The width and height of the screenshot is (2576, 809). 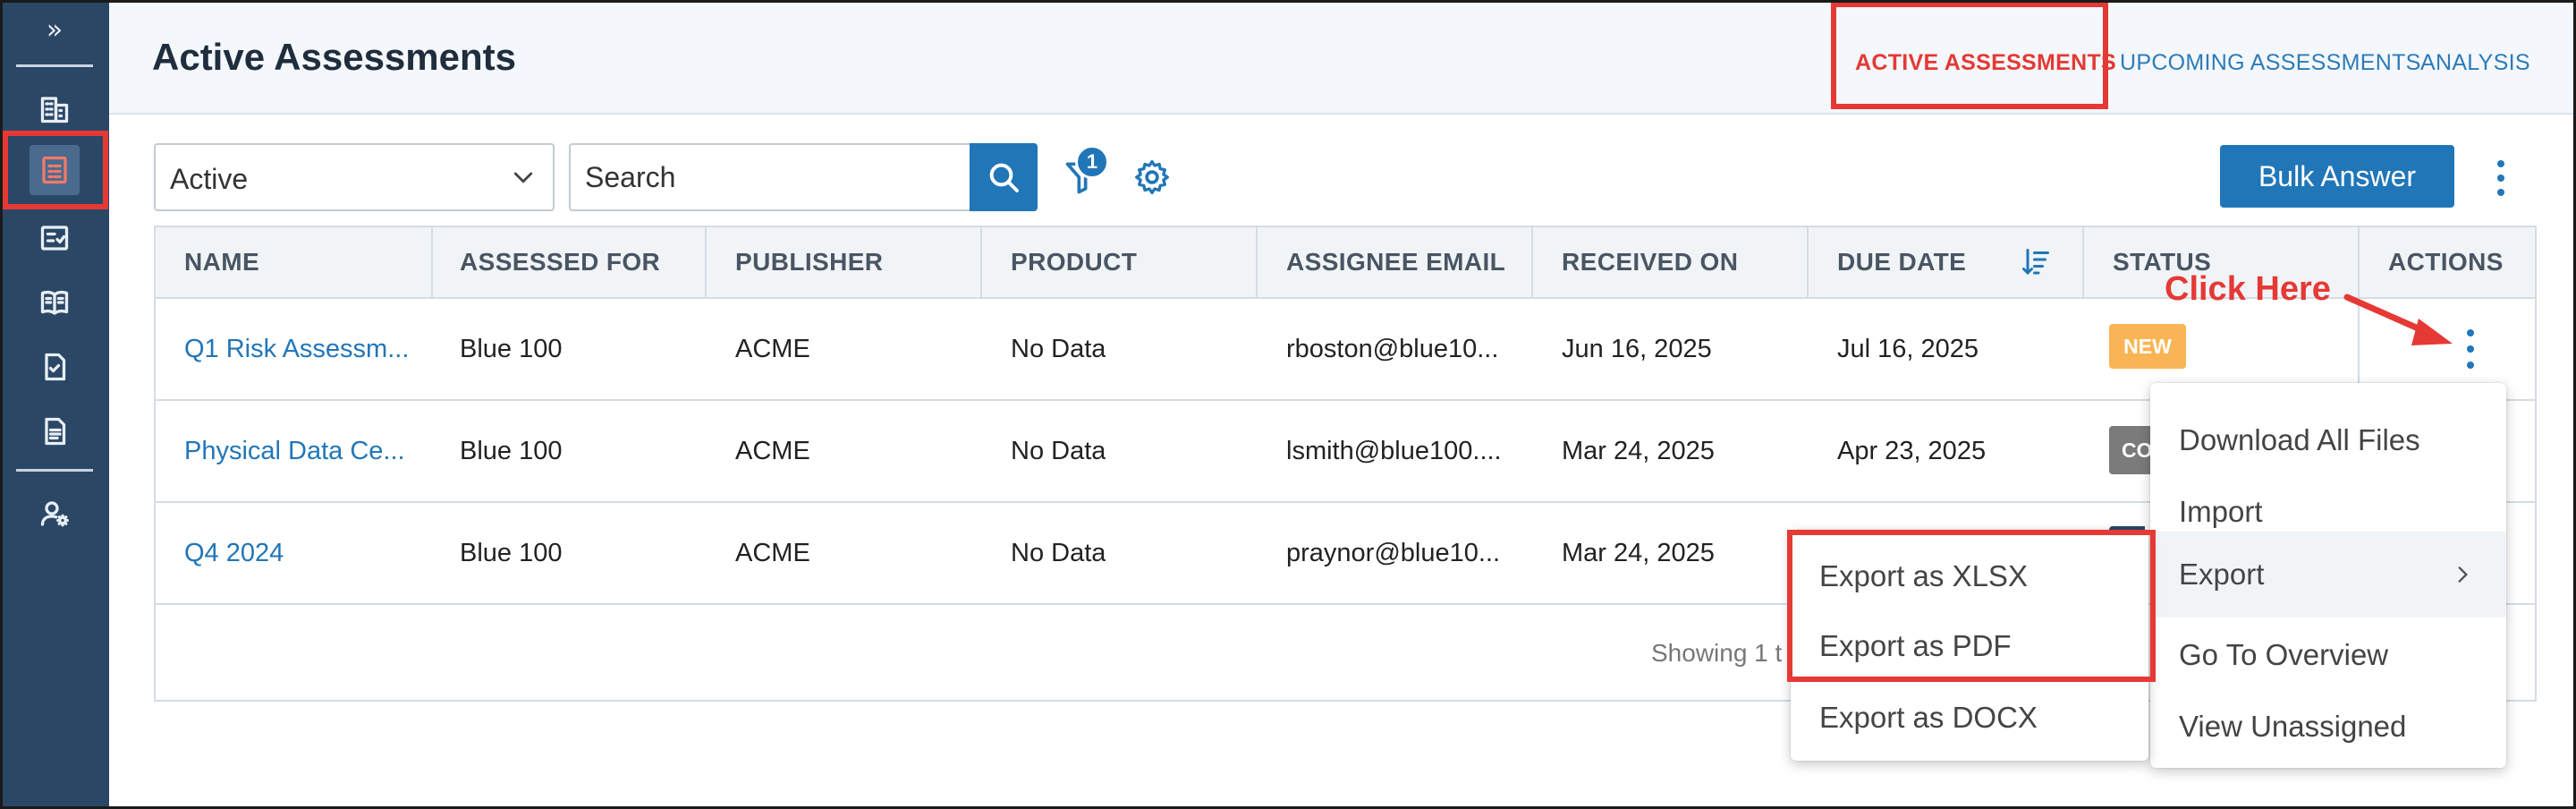 I want to click on tab-analysis: ANALYSIS, so click(x=2475, y=63).